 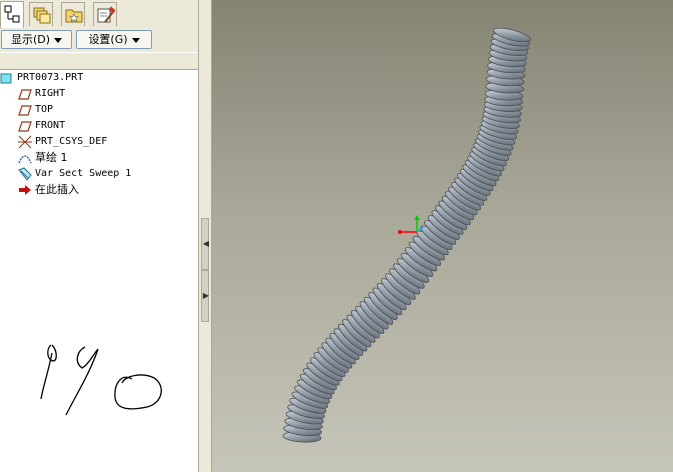 I want to click on tree-item-label: PRT_CSYS_DEF, so click(x=71, y=141).